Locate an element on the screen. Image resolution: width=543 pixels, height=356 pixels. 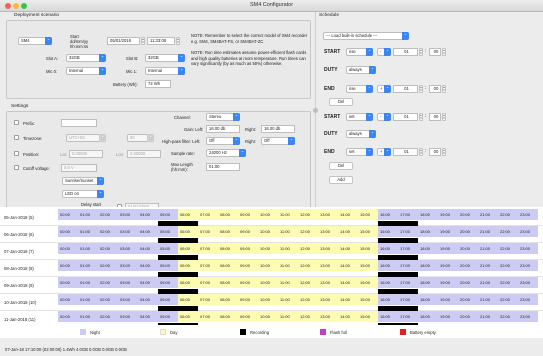
timeline-hour-cell: 07:00 is located at coordinates (208, 248).